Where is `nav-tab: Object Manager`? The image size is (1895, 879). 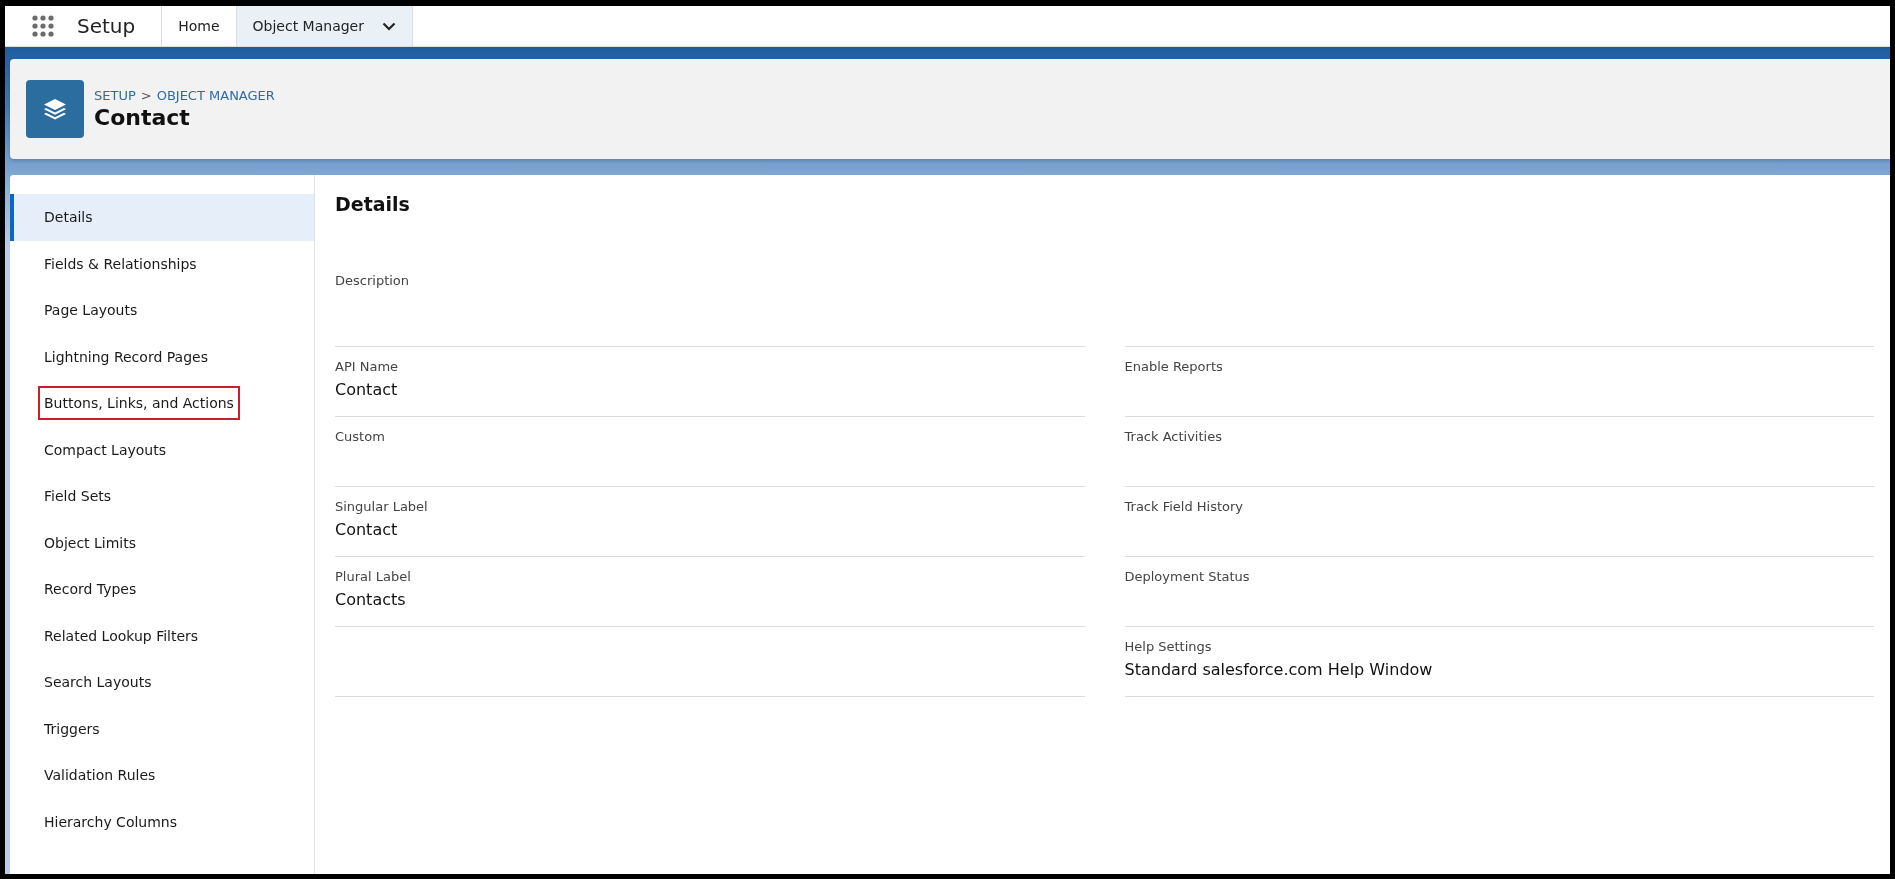 nav-tab: Object Manager is located at coordinates (324, 26).